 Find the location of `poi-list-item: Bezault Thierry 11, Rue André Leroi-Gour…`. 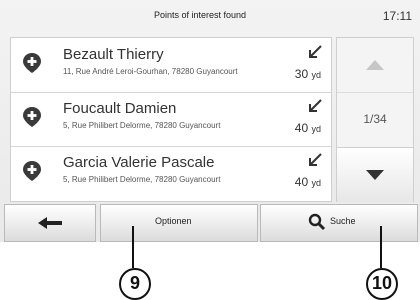

poi-list-item: Bezault Thierry 11, Rue André Leroi-Gour… is located at coordinates (171, 65).